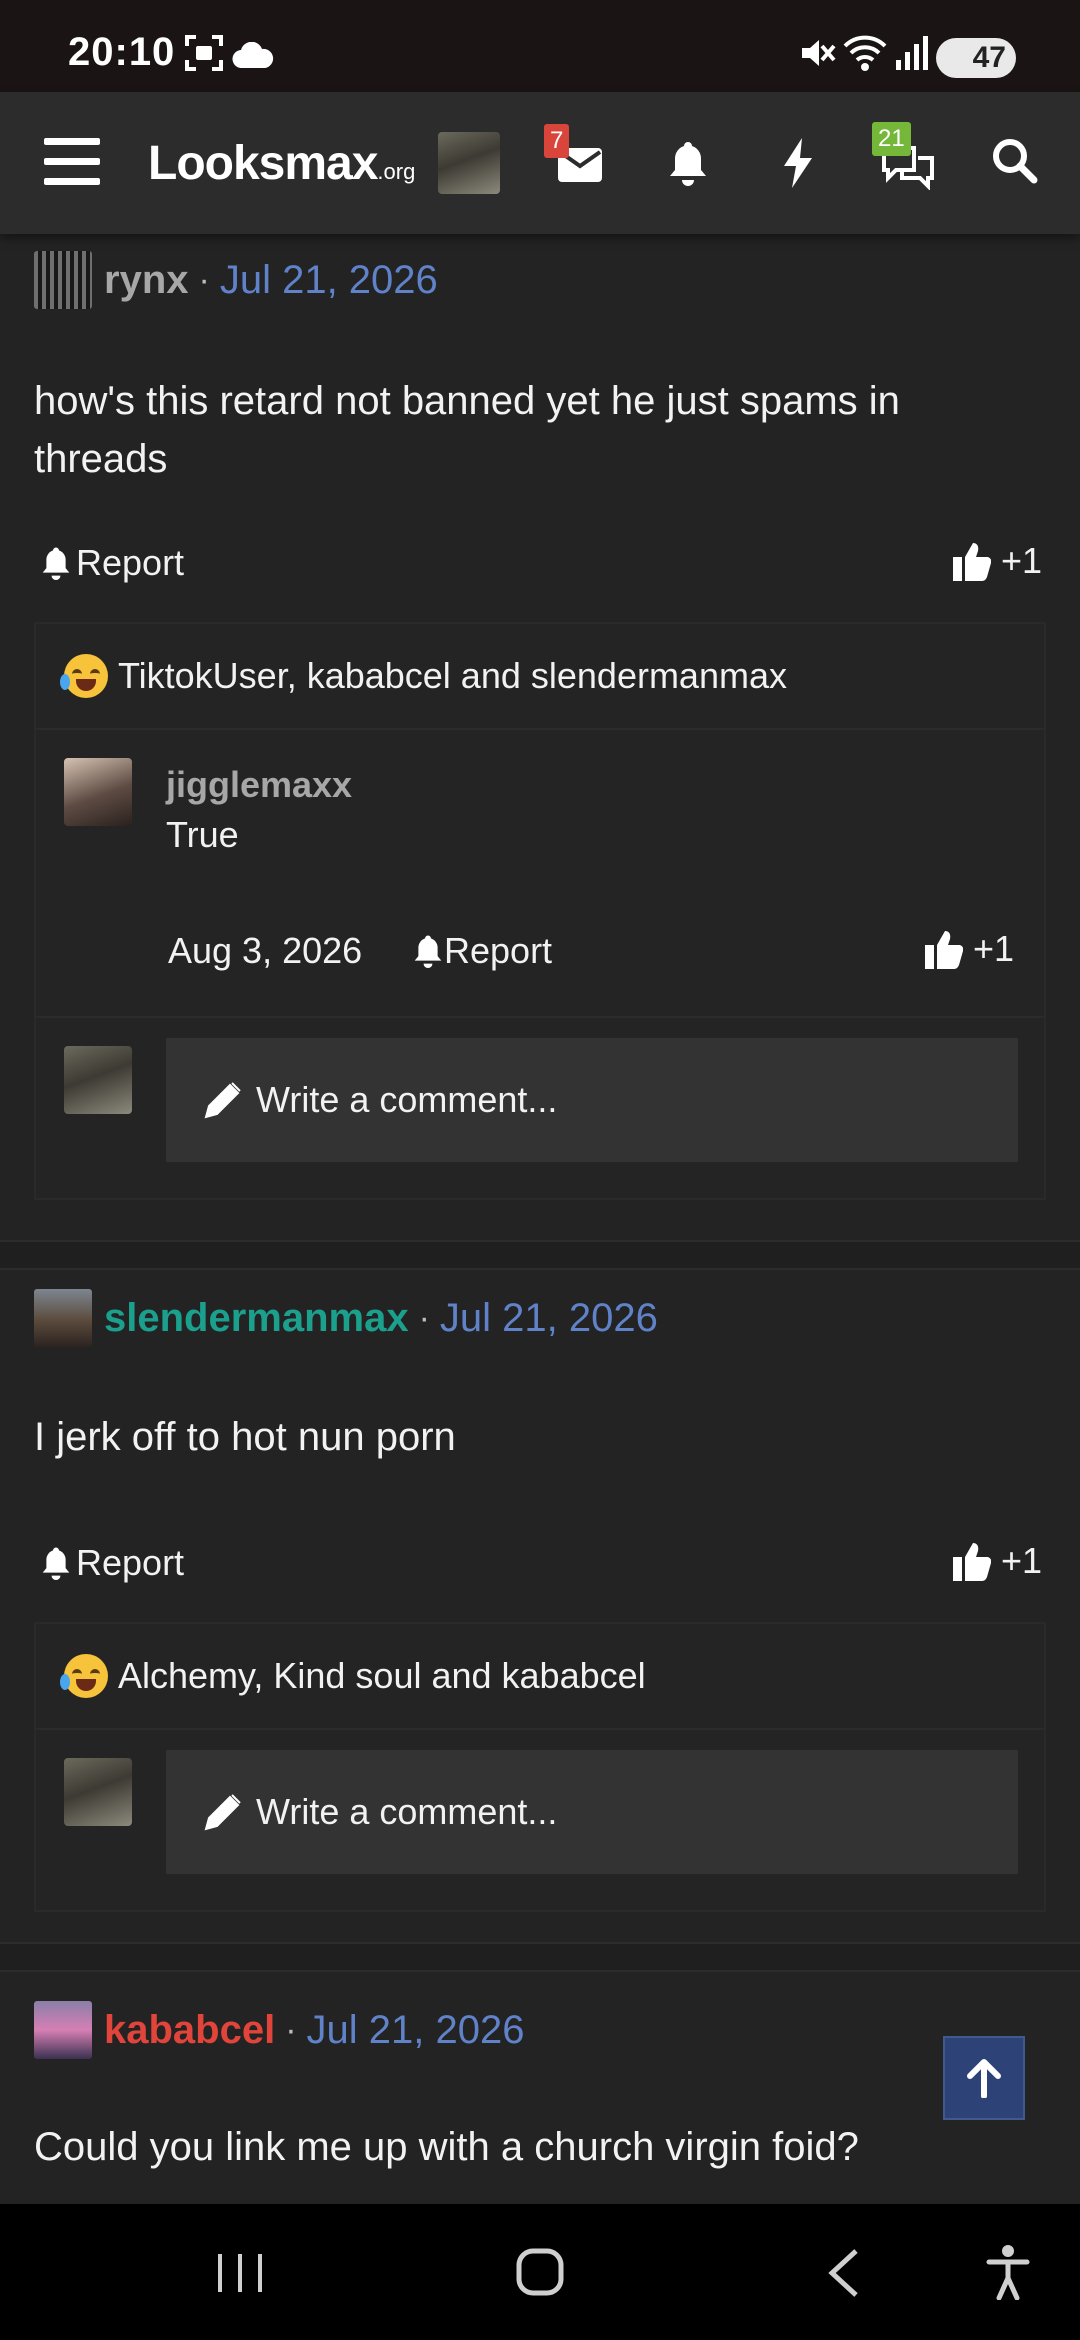 This screenshot has width=1080, height=2340. What do you see at coordinates (969, 949) in the screenshot?
I see `comment-like-button: +1` at bounding box center [969, 949].